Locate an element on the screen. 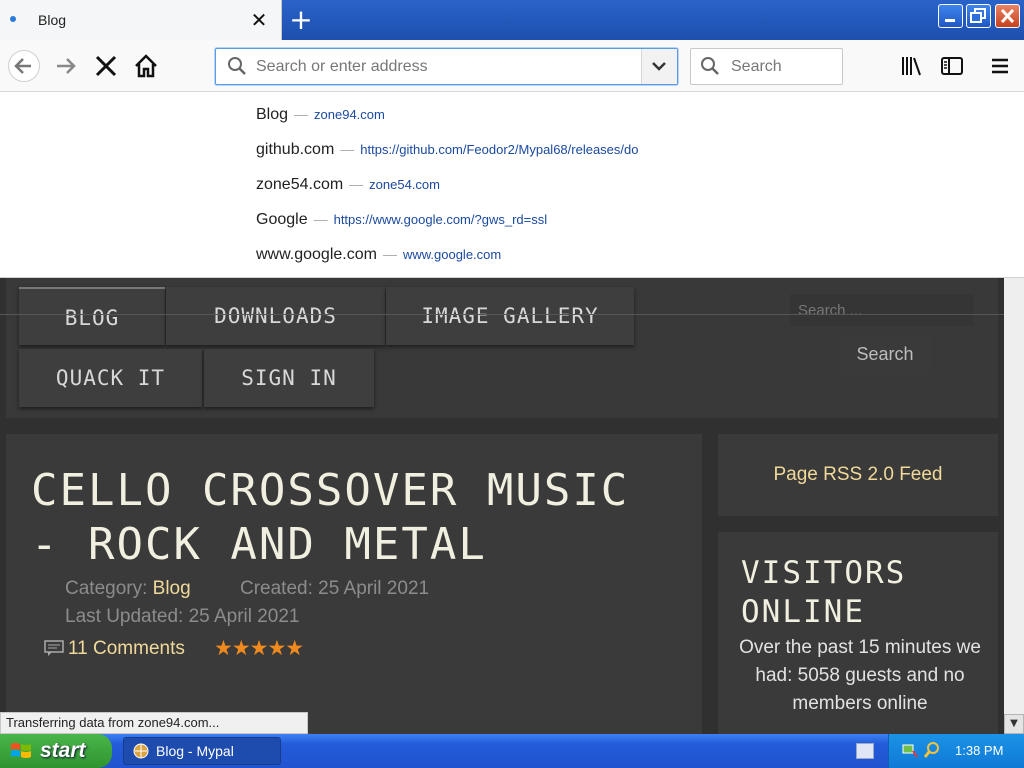 Image resolution: width=1024 pixels, height=768 pixels. suggestion-url: www.google.com is located at coordinates (452, 254).